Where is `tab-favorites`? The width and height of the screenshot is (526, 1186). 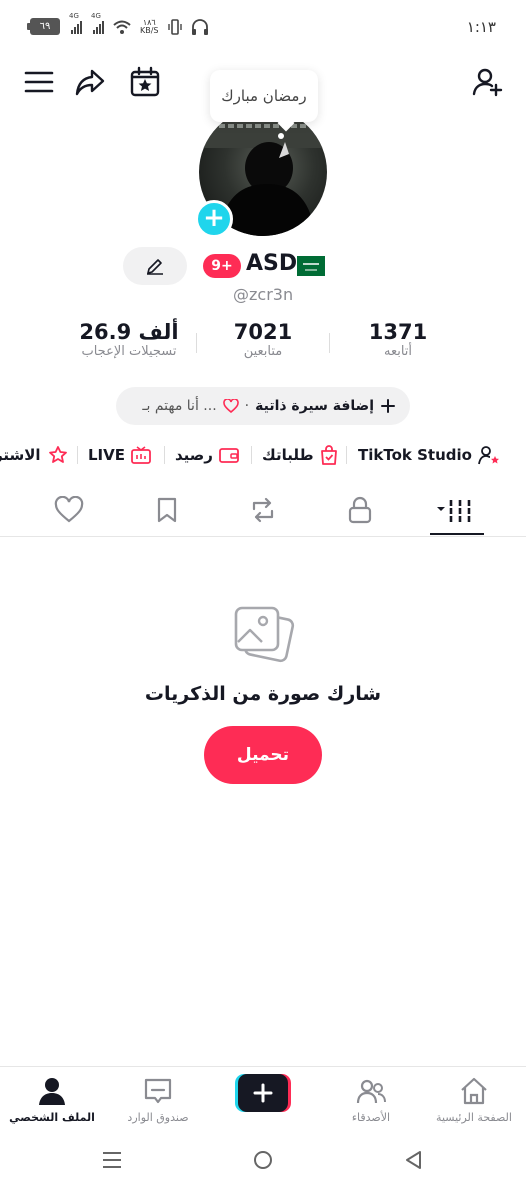 tab-favorites is located at coordinates (167, 510).